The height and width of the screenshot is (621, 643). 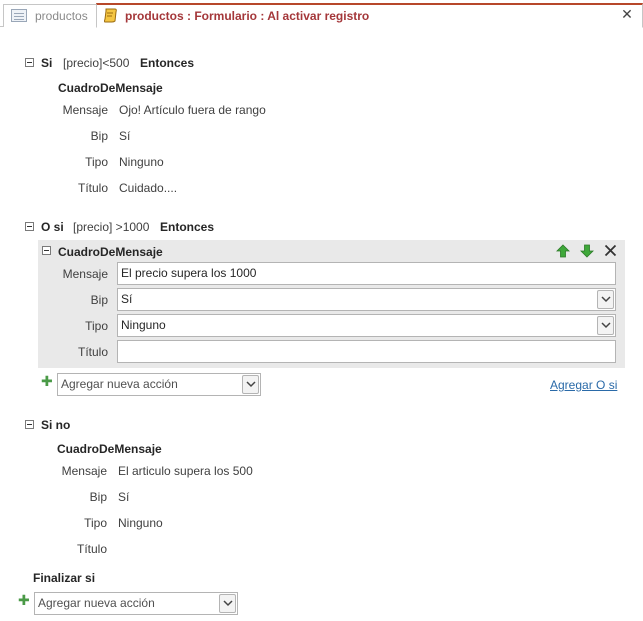 What do you see at coordinates (64, 578) in the screenshot?
I see `end-if-keyword: Finalizar si` at bounding box center [64, 578].